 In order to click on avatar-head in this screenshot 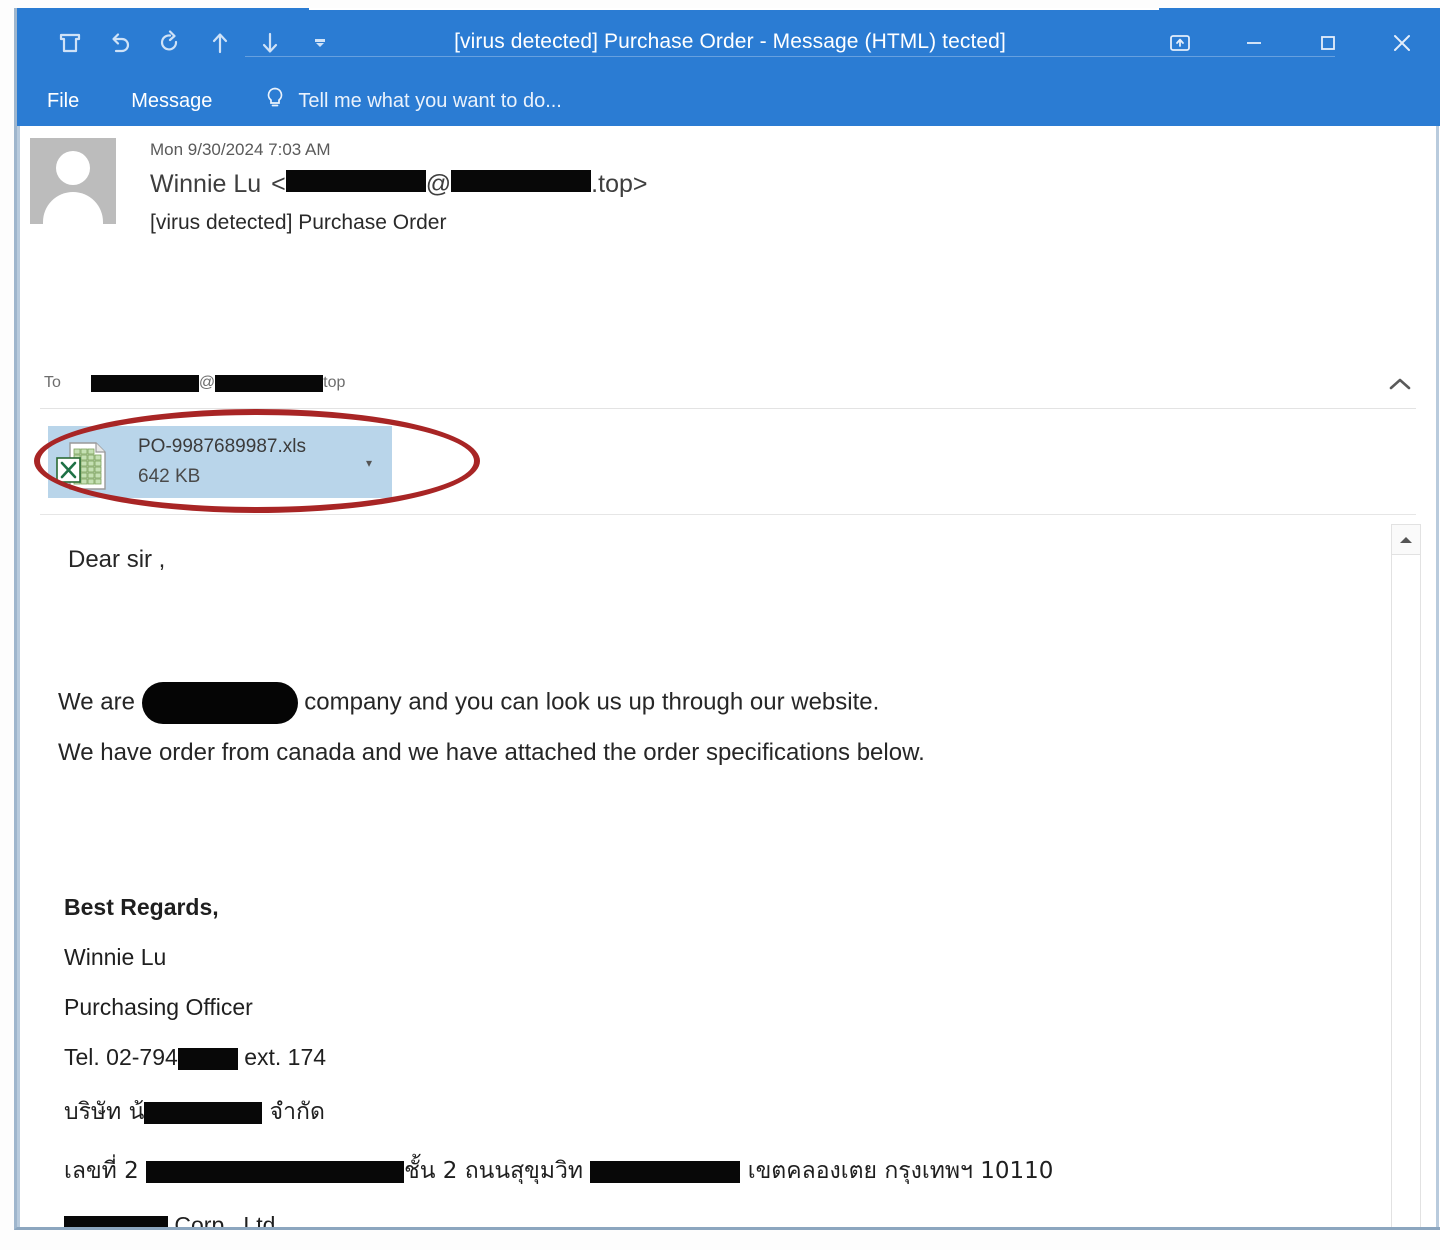, I will do `click(73, 168)`.